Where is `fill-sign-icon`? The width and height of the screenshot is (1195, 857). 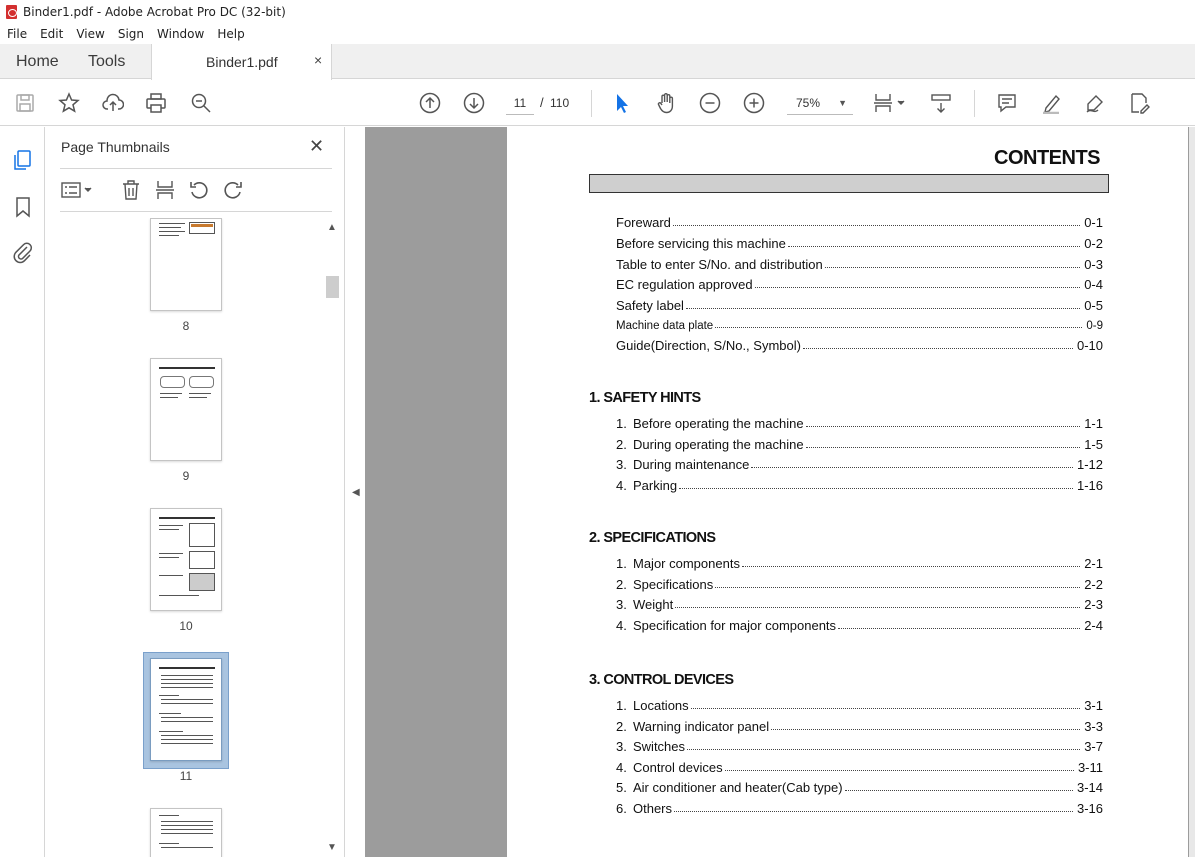
fill-sign-icon is located at coordinates (1139, 103).